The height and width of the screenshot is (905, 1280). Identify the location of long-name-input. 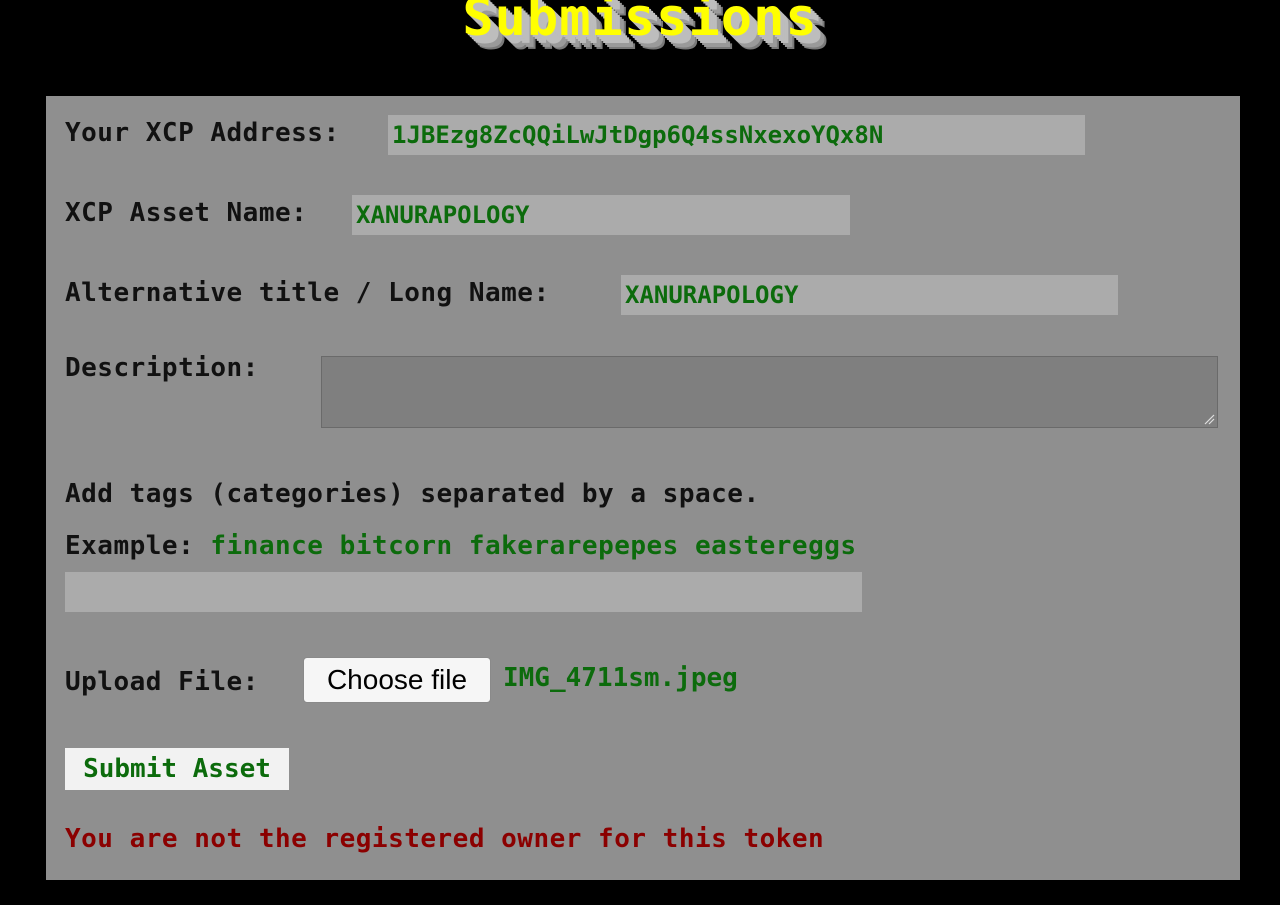
(869, 295).